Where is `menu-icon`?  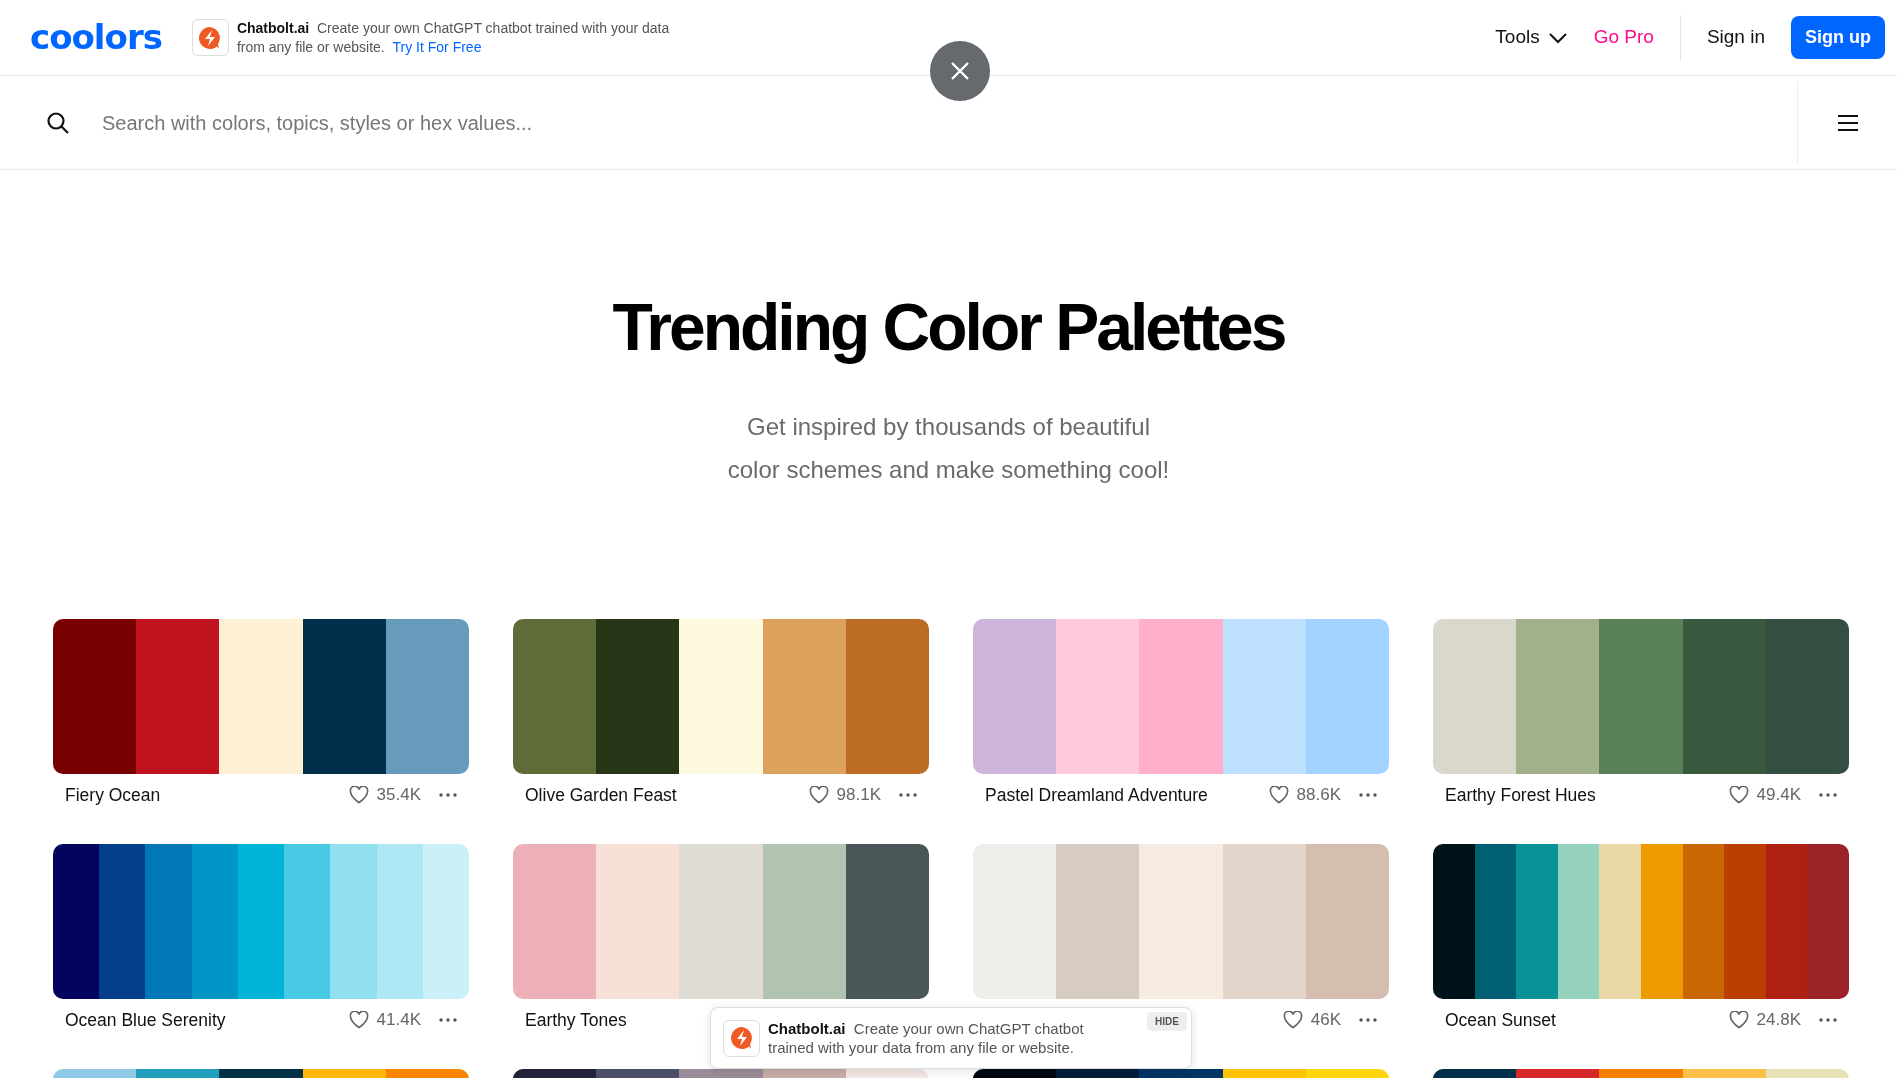 menu-icon is located at coordinates (1847, 122).